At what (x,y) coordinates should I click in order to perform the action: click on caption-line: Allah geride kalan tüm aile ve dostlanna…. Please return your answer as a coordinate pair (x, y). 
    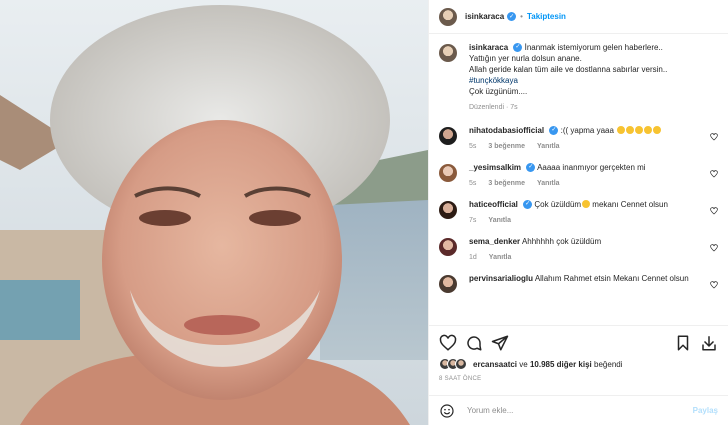
    Looking at the image, I should click on (568, 69).